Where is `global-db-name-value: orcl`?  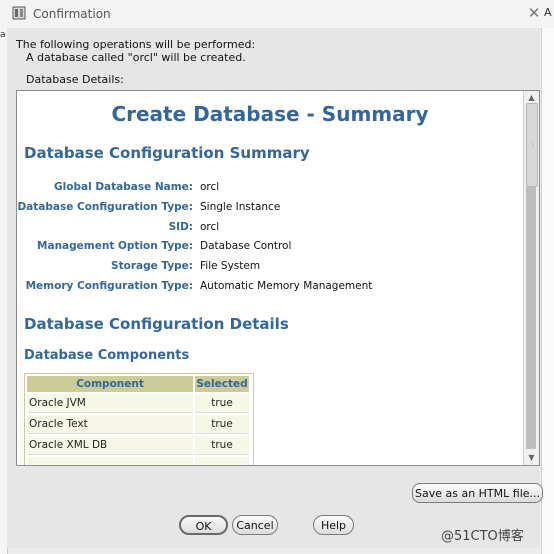 global-db-name-value: orcl is located at coordinates (210, 187).